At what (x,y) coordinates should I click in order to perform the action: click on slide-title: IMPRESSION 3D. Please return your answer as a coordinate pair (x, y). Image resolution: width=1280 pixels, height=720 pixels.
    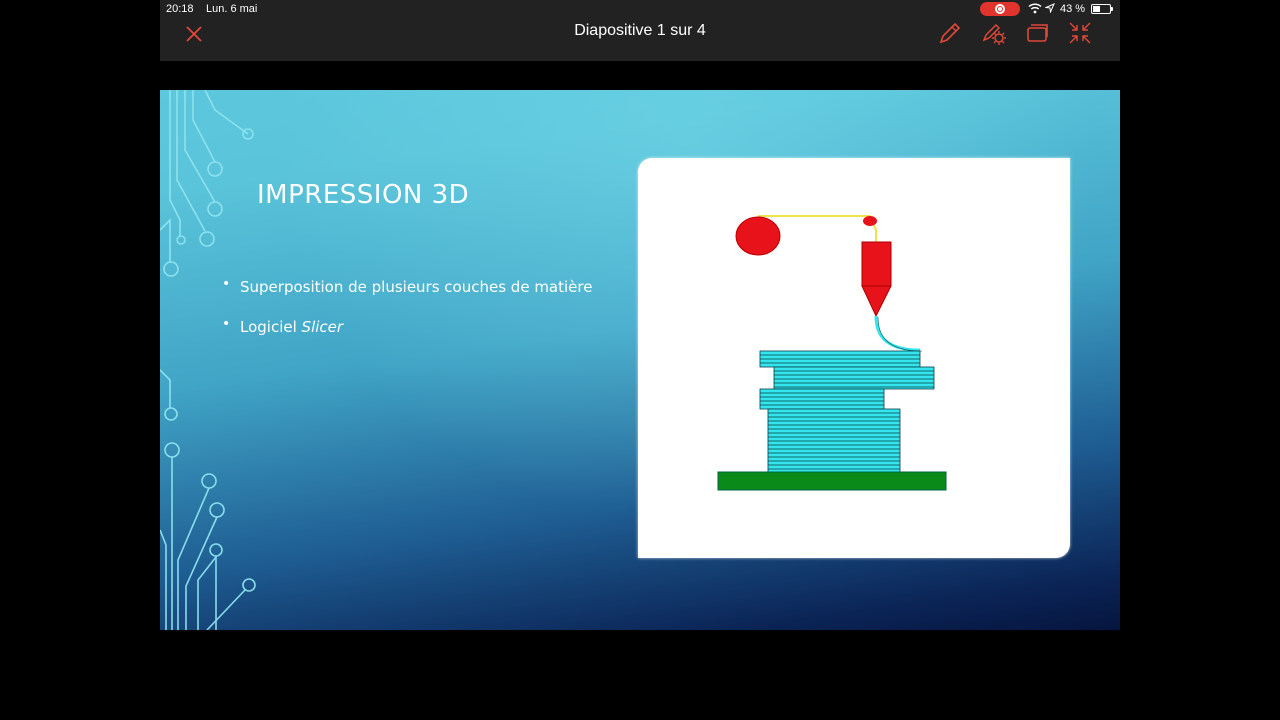
    Looking at the image, I should click on (363, 195).